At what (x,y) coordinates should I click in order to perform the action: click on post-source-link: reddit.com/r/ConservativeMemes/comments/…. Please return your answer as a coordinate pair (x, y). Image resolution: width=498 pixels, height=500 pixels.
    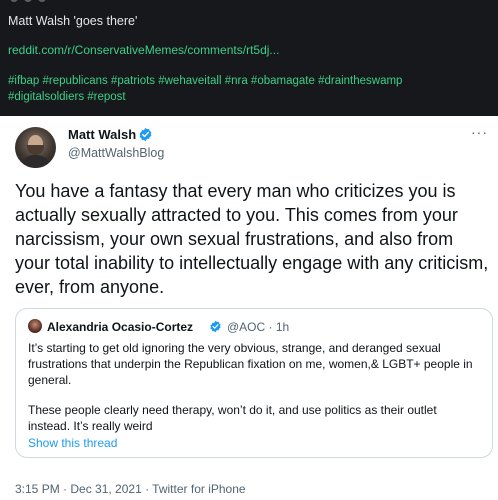
    Looking at the image, I should click on (143, 50).